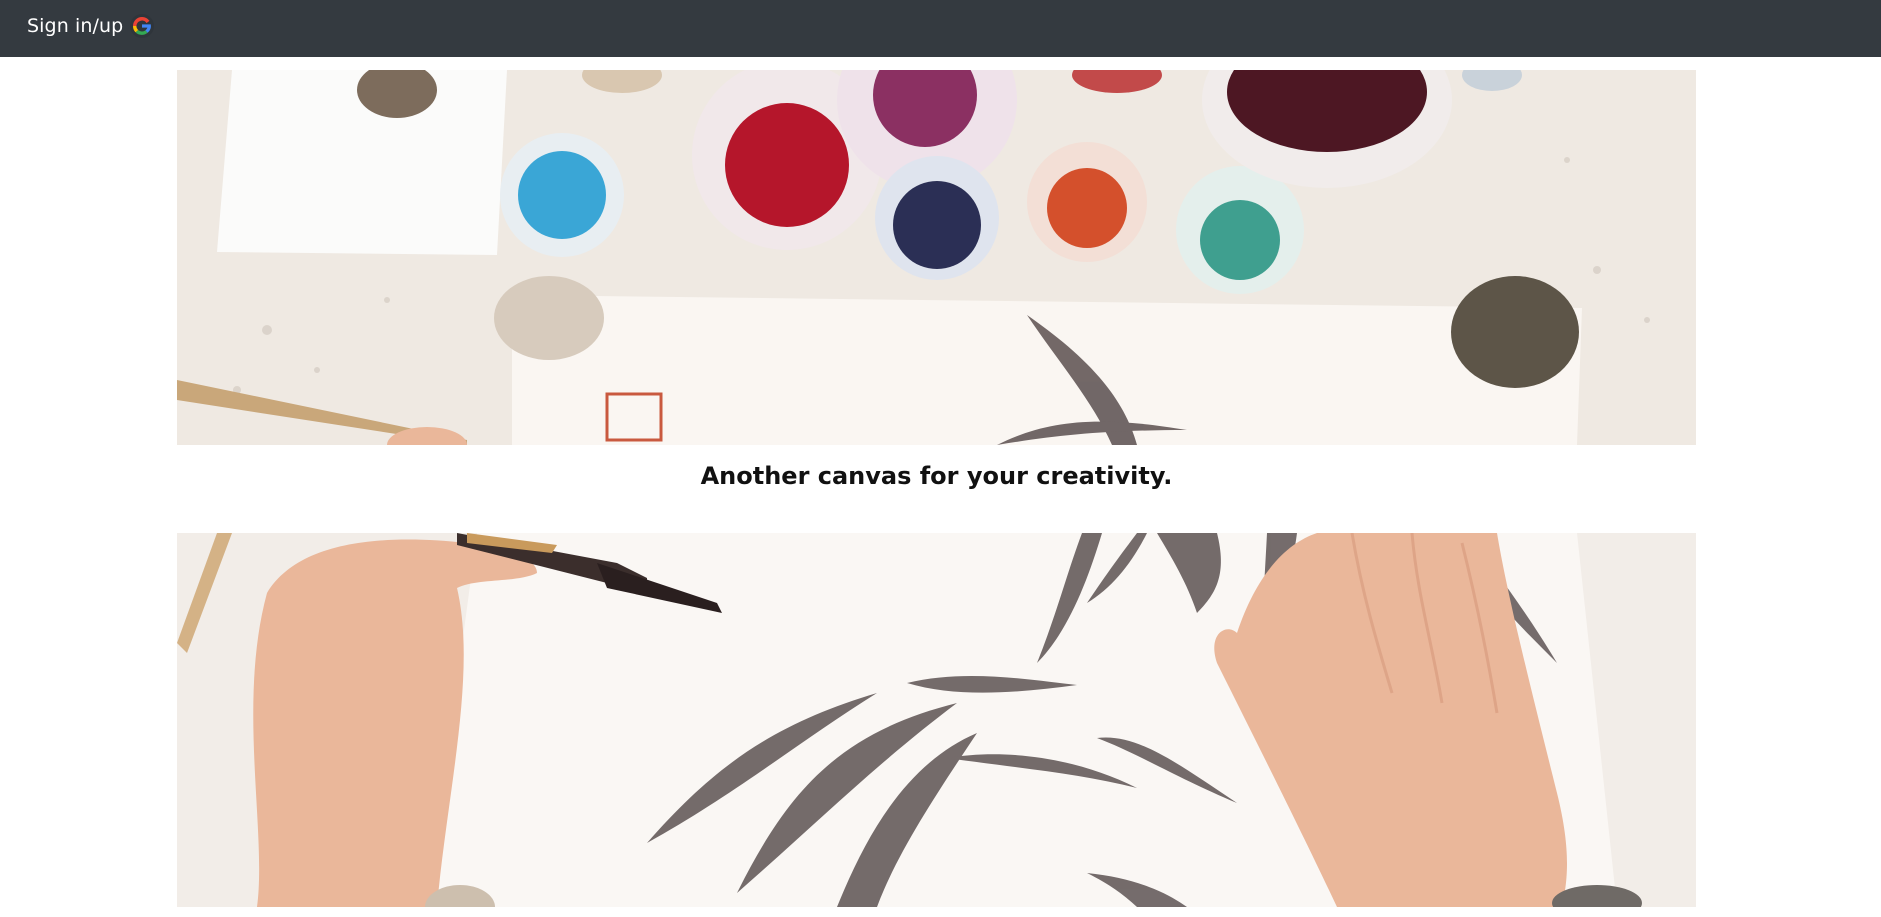 The height and width of the screenshot is (917, 1881). I want to click on tagline-text: Another canvas for your creativity., so click(936, 476).